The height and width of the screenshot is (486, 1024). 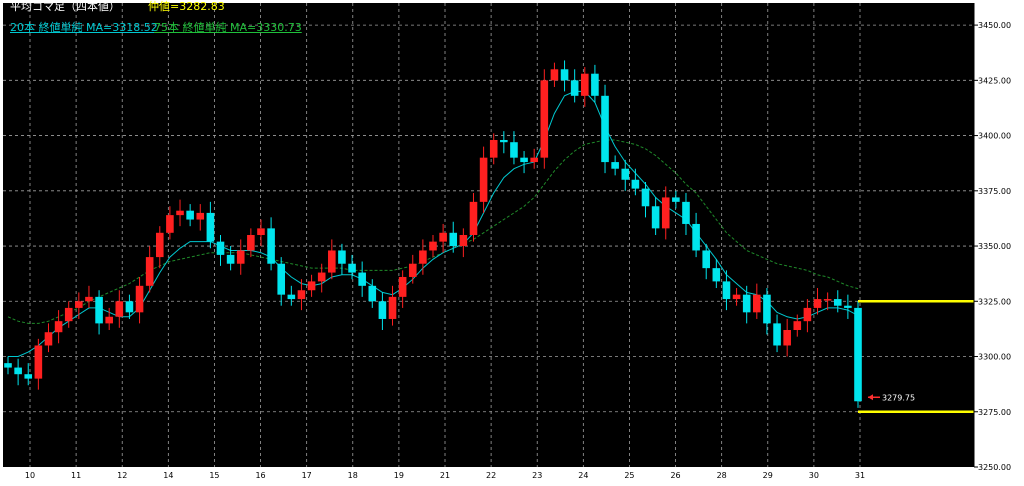 What do you see at coordinates (353, 475) in the screenshot?
I see `x-tick-label: 18` at bounding box center [353, 475].